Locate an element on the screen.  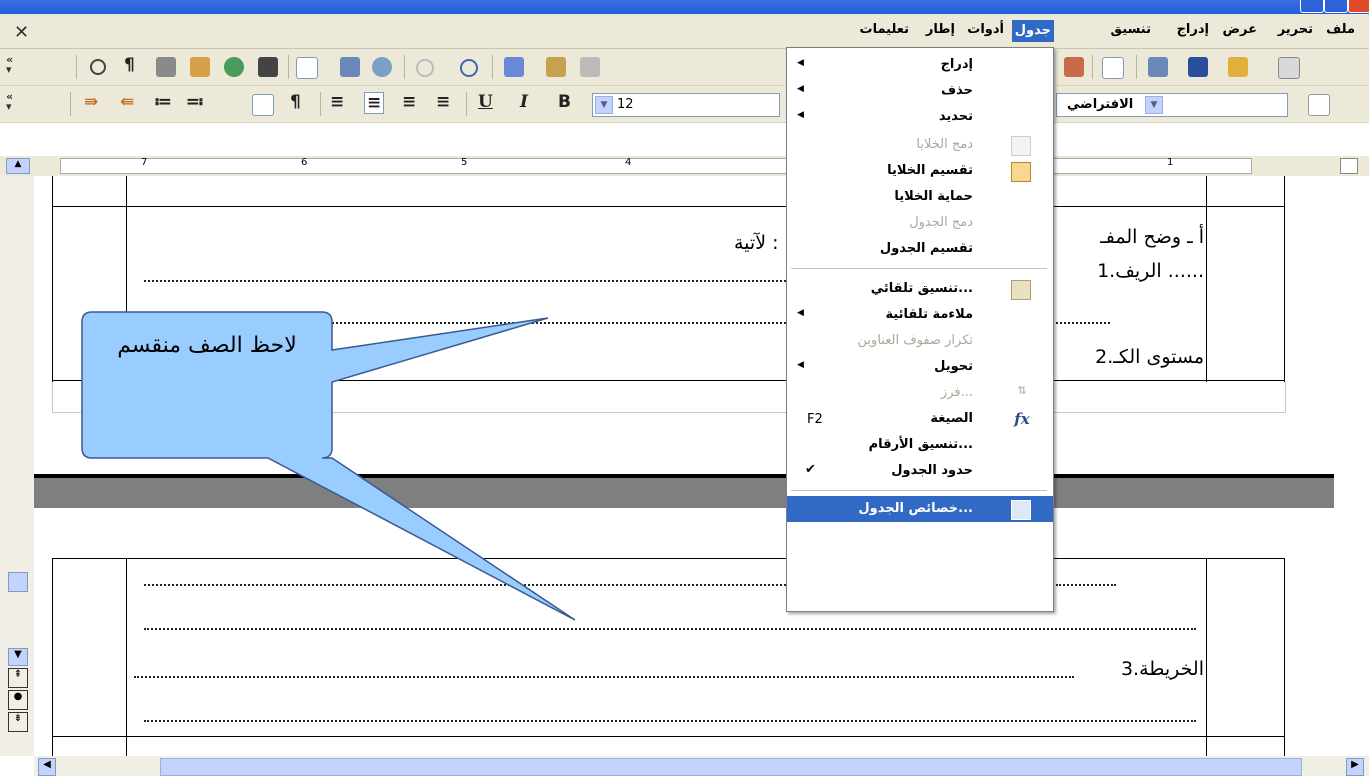
menu-item-label: ملاءمة تلقائية is located at coordinates (929, 314).